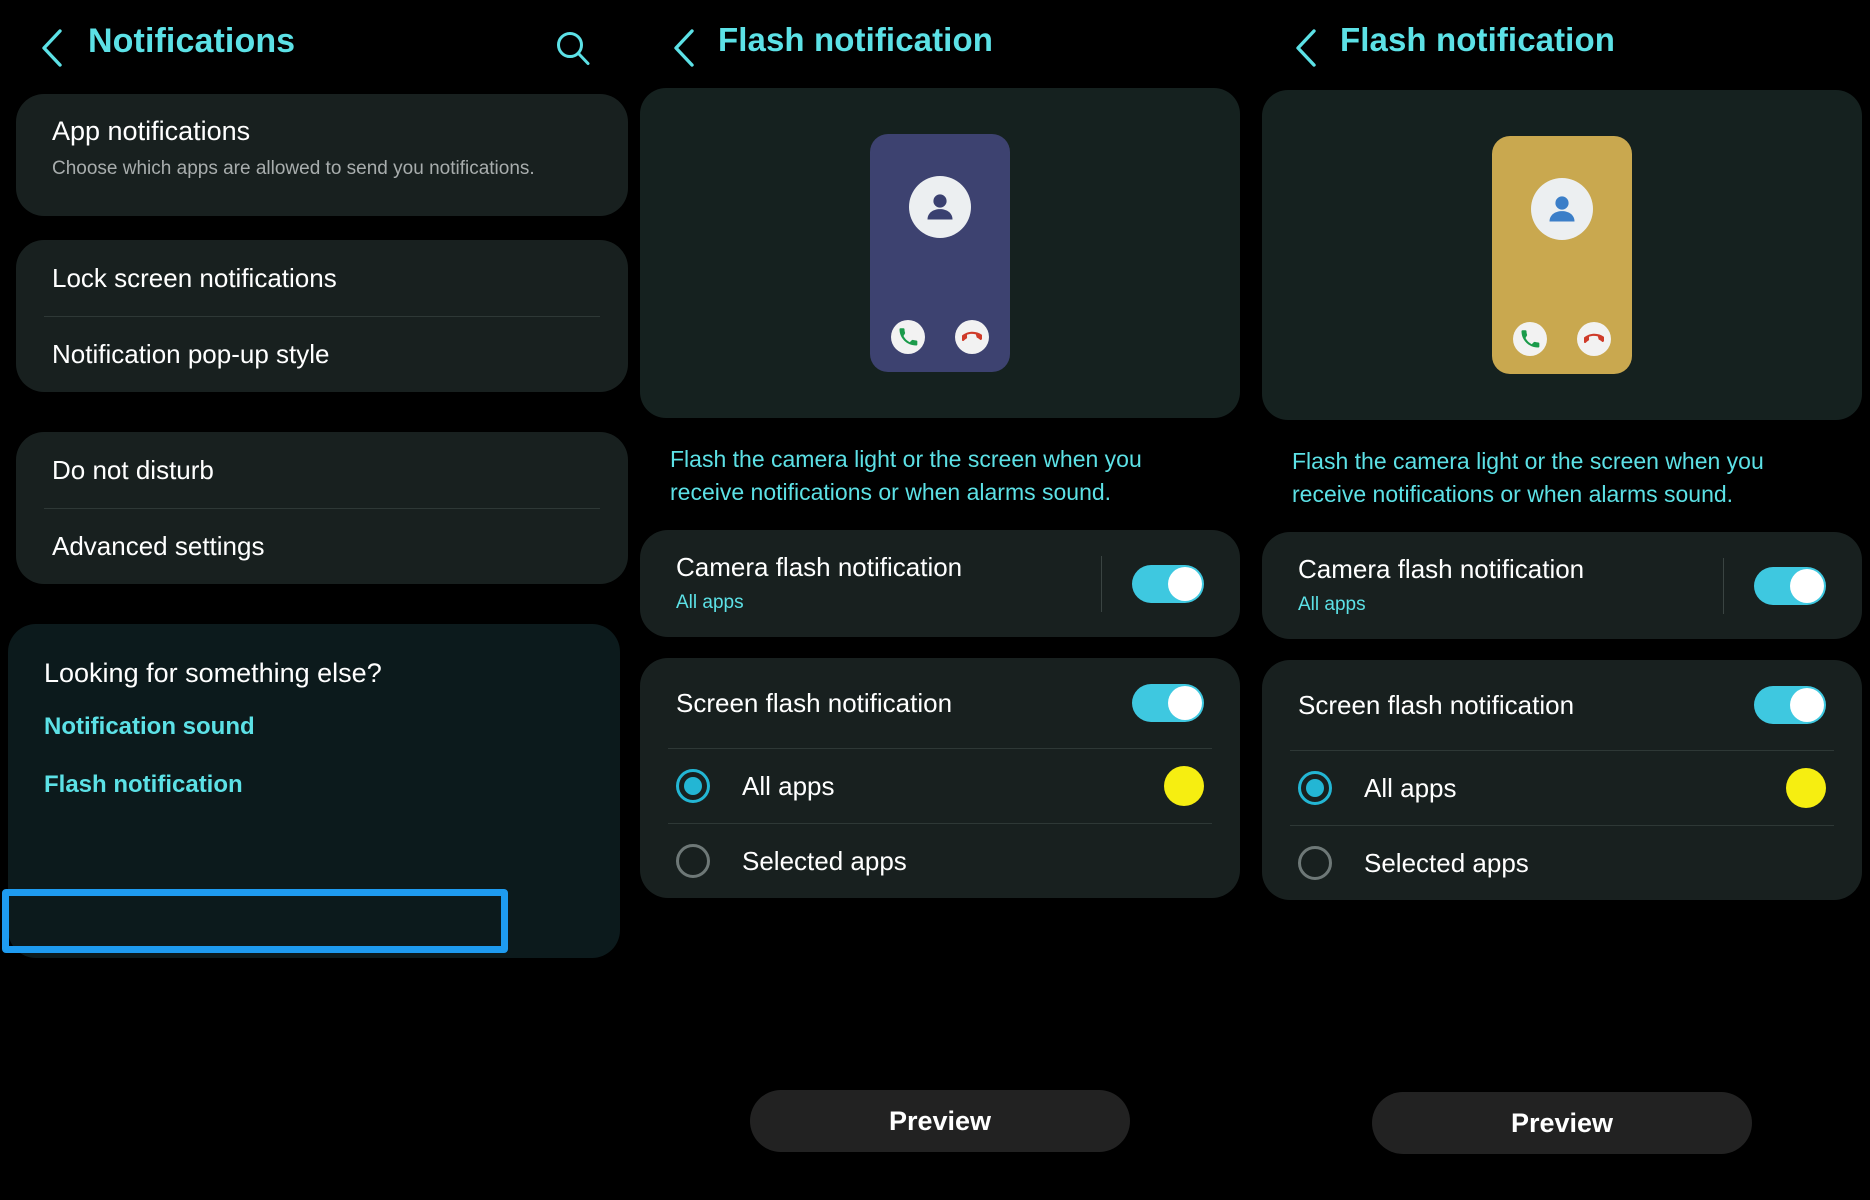  Describe the element at coordinates (314, 48) in the screenshot. I see `left-header: Notifications` at that location.